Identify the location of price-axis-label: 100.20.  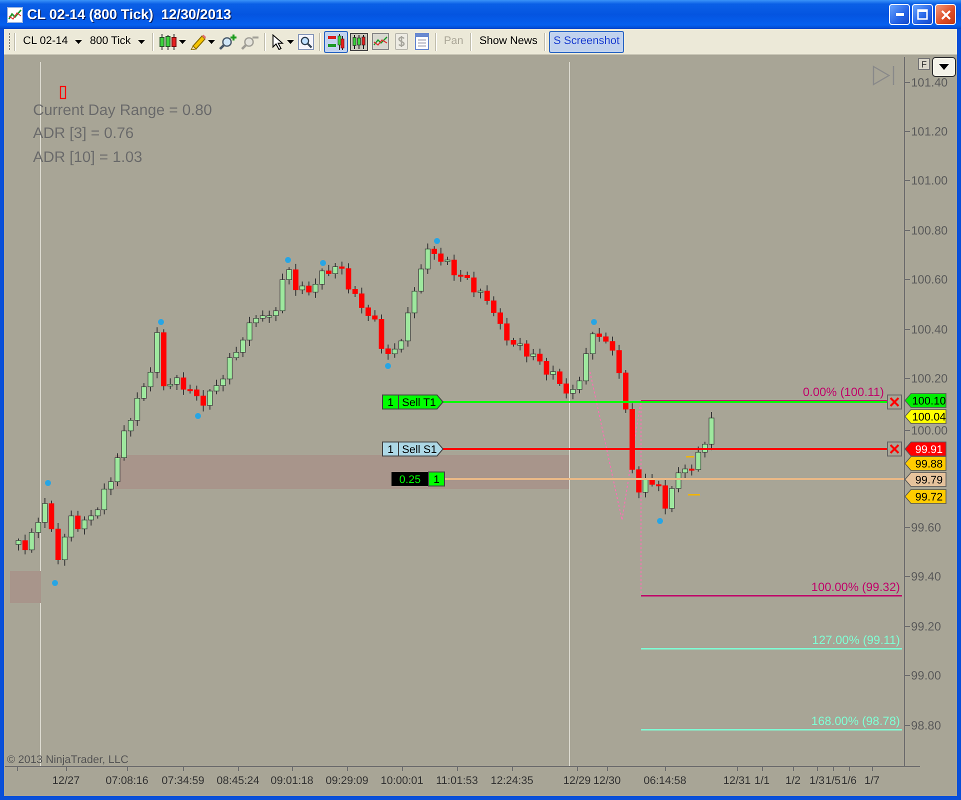
(929, 378).